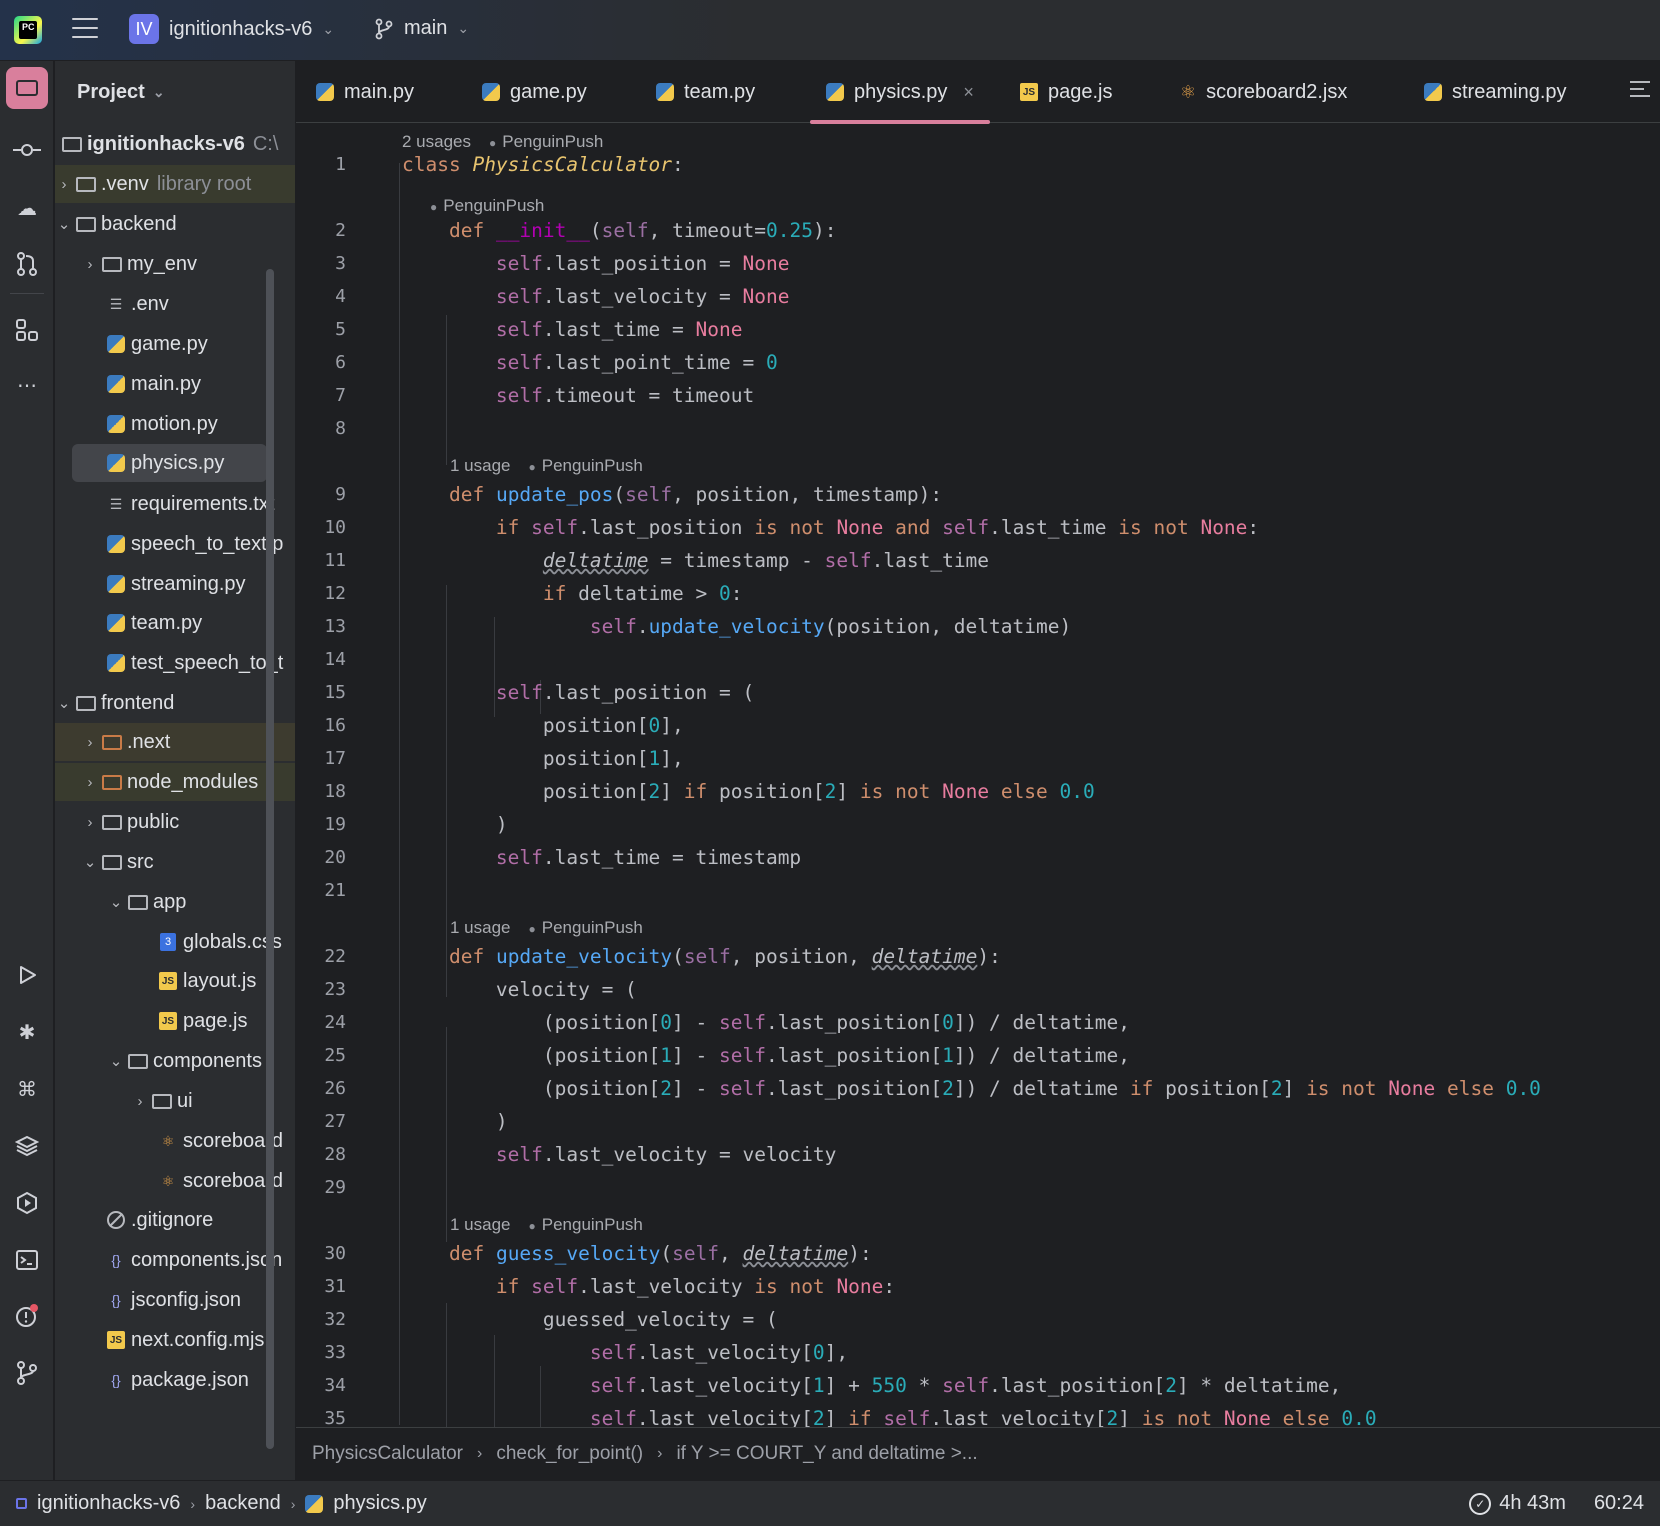 This screenshot has width=1660, height=1526. I want to click on tab-game-py: game.py, so click(534, 92).